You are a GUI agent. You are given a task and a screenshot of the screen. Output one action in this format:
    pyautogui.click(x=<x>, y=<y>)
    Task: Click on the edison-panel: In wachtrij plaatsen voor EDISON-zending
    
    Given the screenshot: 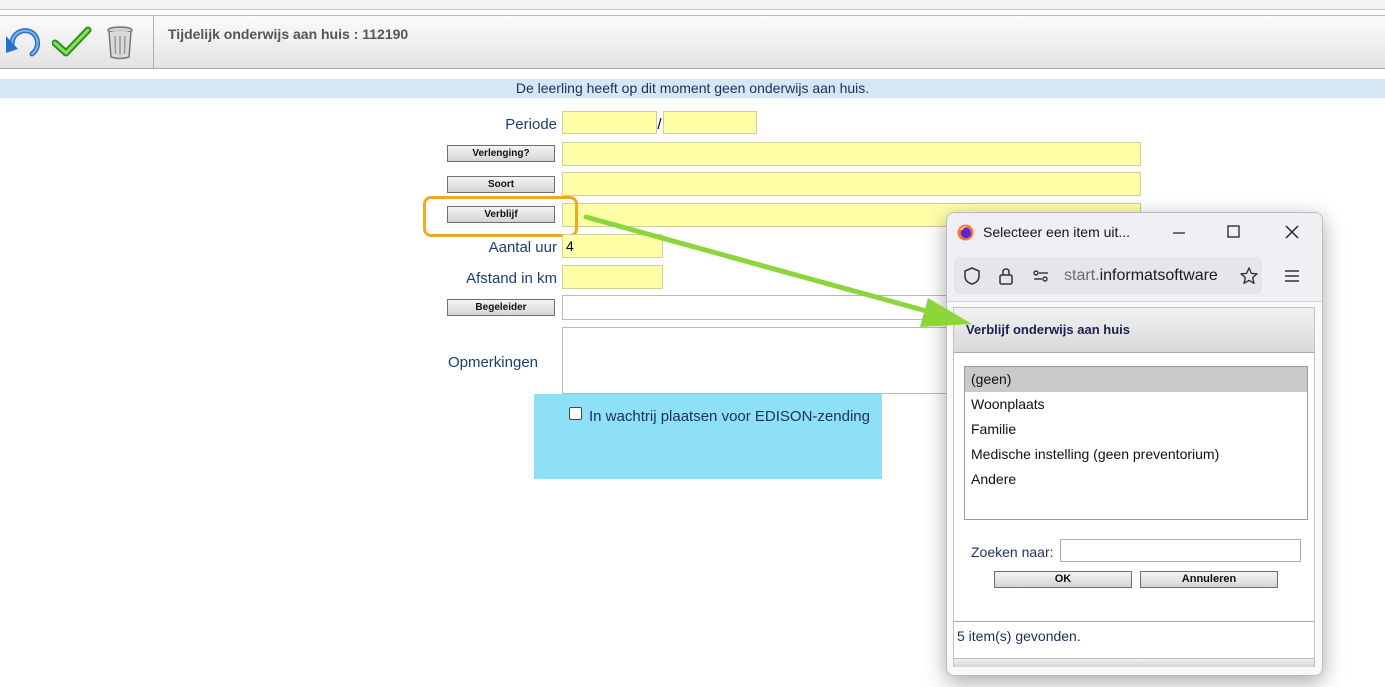 What is the action you would take?
    pyautogui.click(x=708, y=436)
    